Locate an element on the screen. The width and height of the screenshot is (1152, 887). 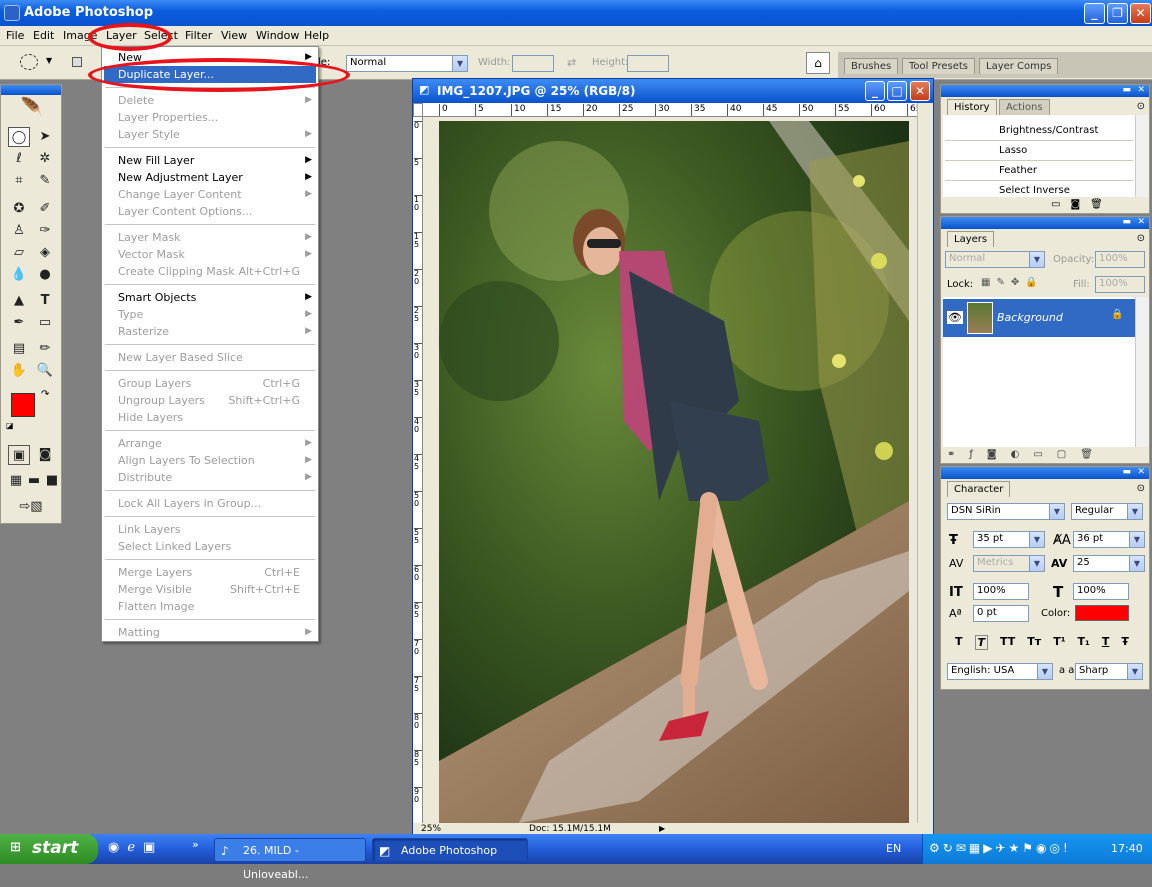
blur-tool-icon: 💧 is located at coordinates (19, 275).